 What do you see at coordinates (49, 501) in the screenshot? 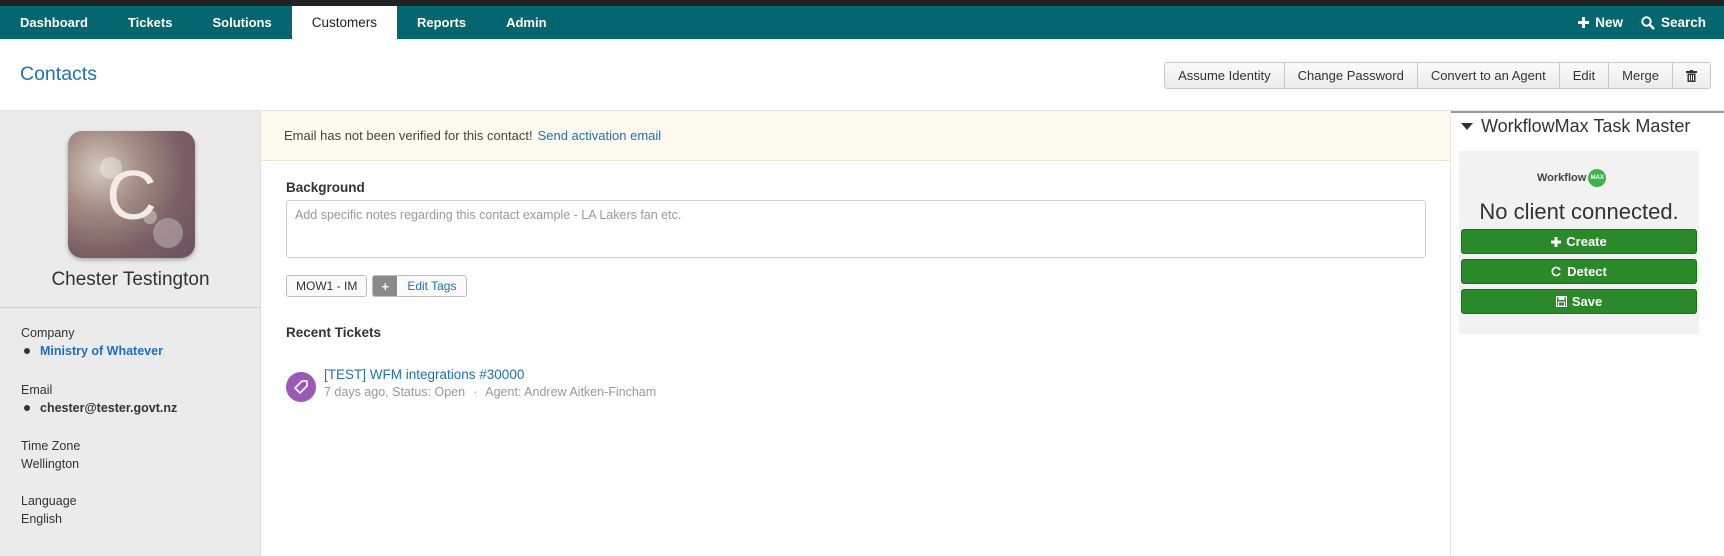
I see `language-label: Language` at bounding box center [49, 501].